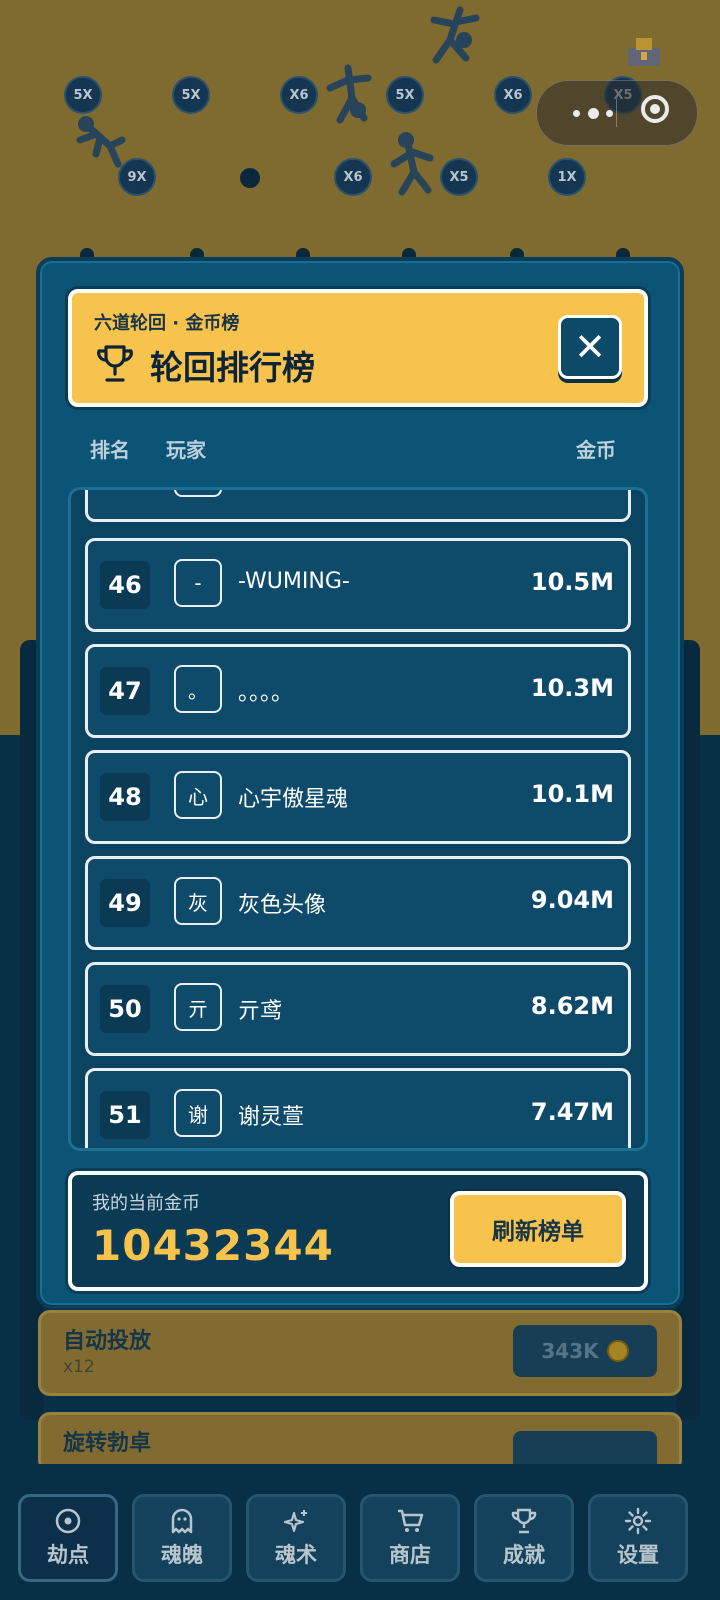  I want to click on player-avatar: 心, so click(198, 795).